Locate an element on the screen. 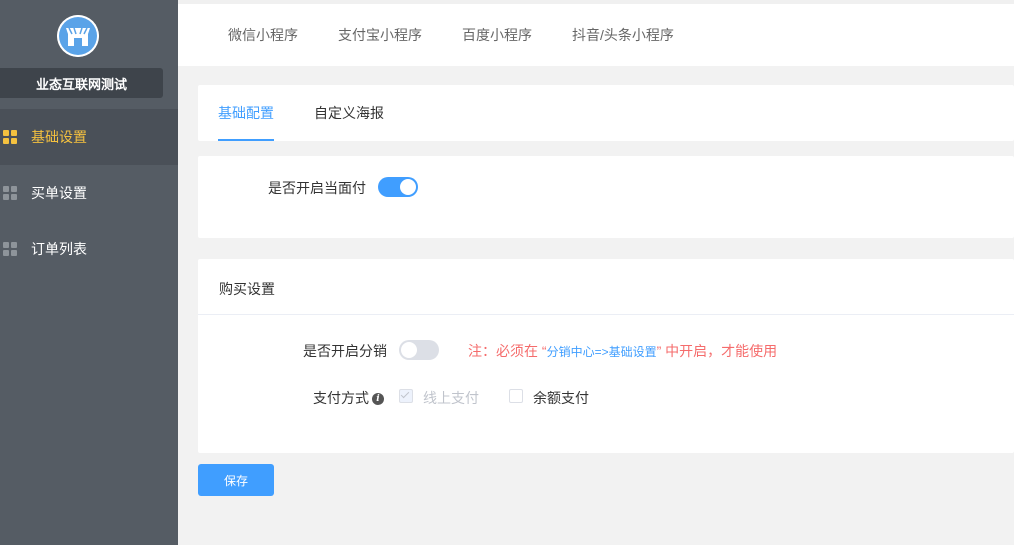 The height and width of the screenshot is (545, 1014). save-button: 保存 is located at coordinates (236, 480).